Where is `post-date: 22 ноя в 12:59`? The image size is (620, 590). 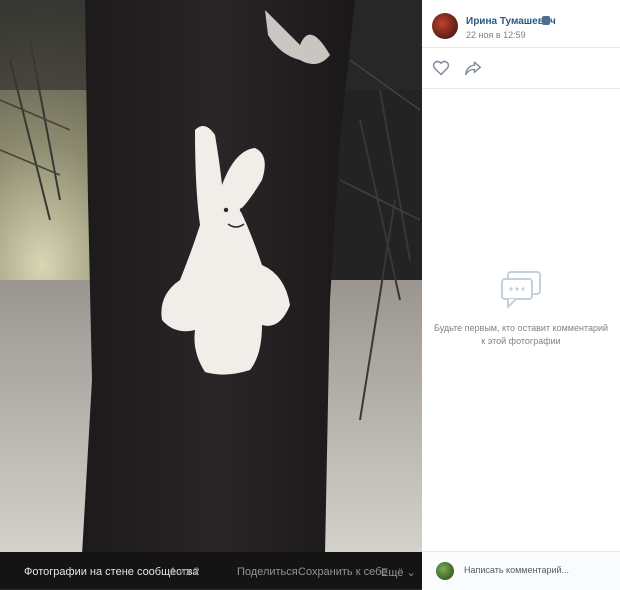 post-date: 22 ноя в 12:59 is located at coordinates (496, 35).